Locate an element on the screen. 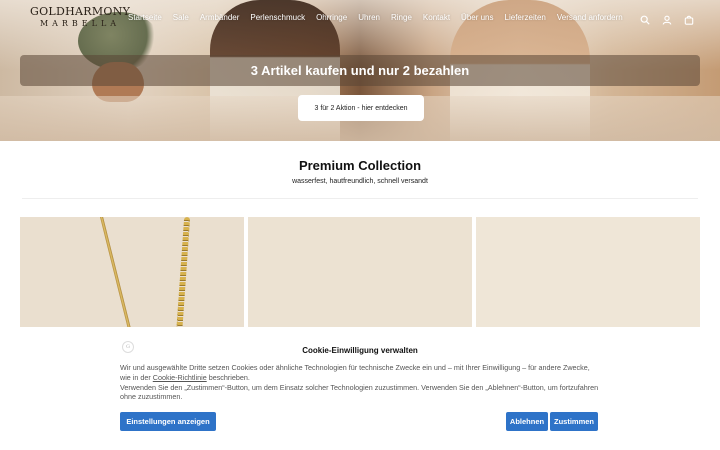 This screenshot has height=450, width=720. account-icon is located at coordinates (667, 18).